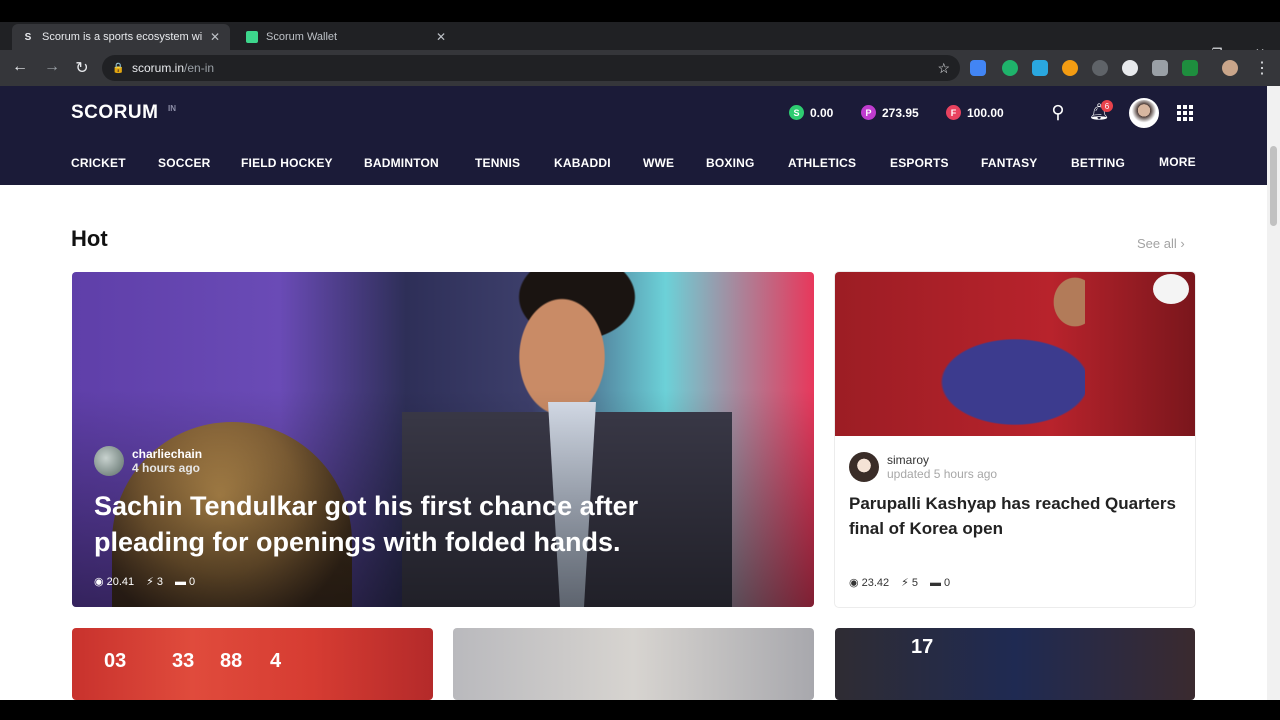 The width and height of the screenshot is (1280, 720). What do you see at coordinates (1009, 163) in the screenshot?
I see `nav-fantasy: FANTASY` at bounding box center [1009, 163].